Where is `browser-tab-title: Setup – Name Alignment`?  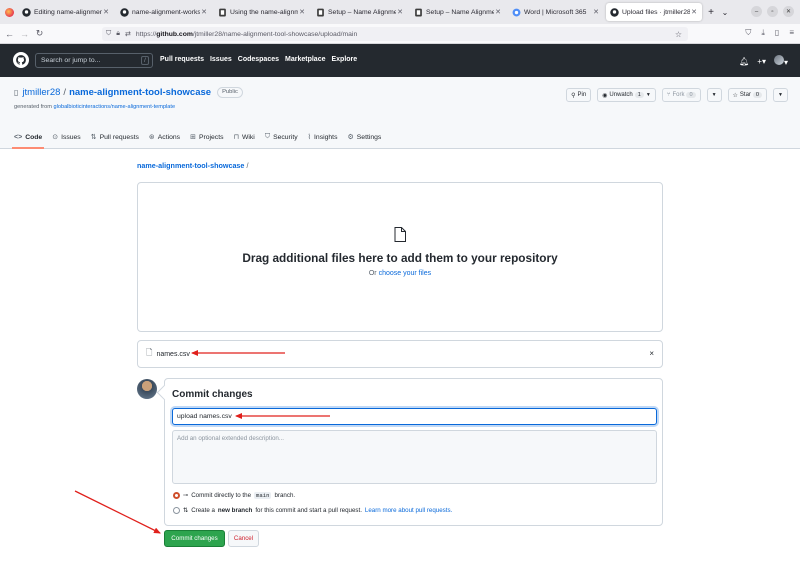 browser-tab-title: Setup – Name Alignment is located at coordinates (362, 12).